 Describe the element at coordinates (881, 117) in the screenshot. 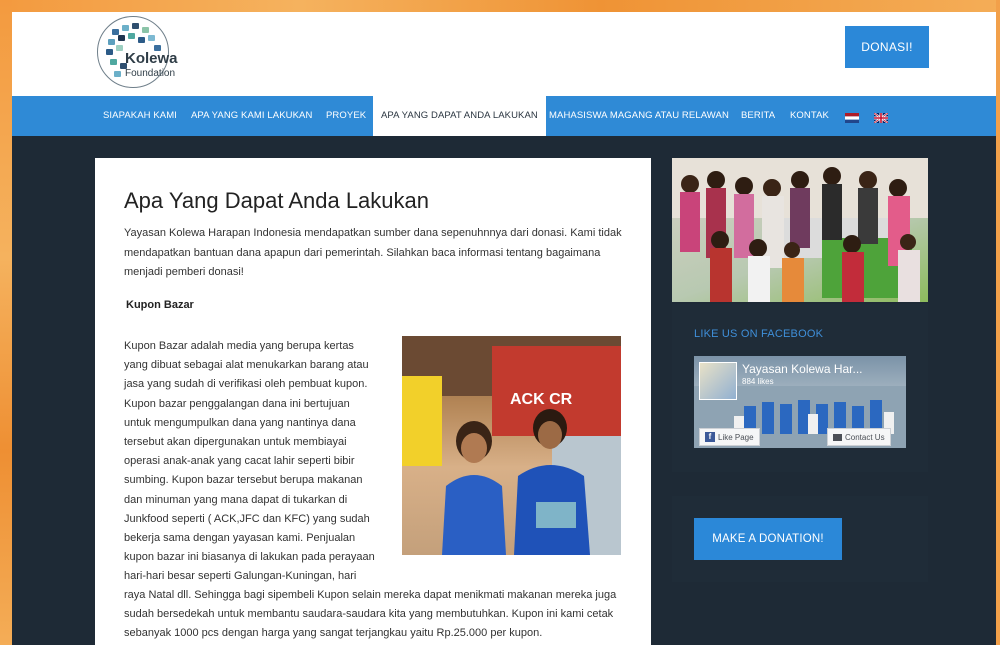

I see `uk-flag-icon` at that location.